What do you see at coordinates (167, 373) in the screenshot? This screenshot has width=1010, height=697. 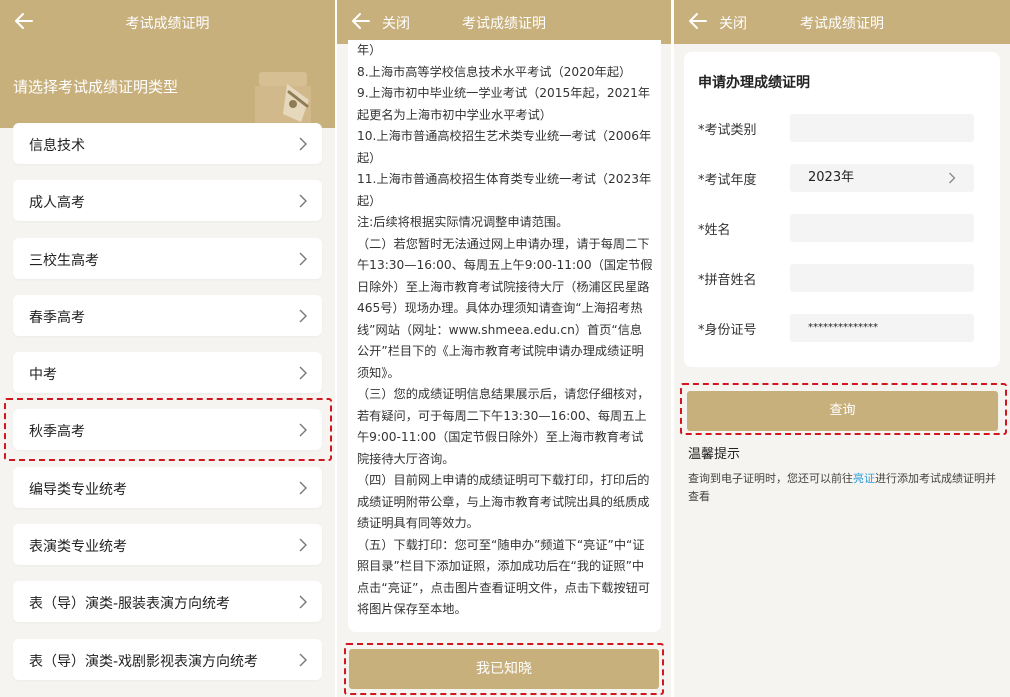 I see `list-item: 中考` at bounding box center [167, 373].